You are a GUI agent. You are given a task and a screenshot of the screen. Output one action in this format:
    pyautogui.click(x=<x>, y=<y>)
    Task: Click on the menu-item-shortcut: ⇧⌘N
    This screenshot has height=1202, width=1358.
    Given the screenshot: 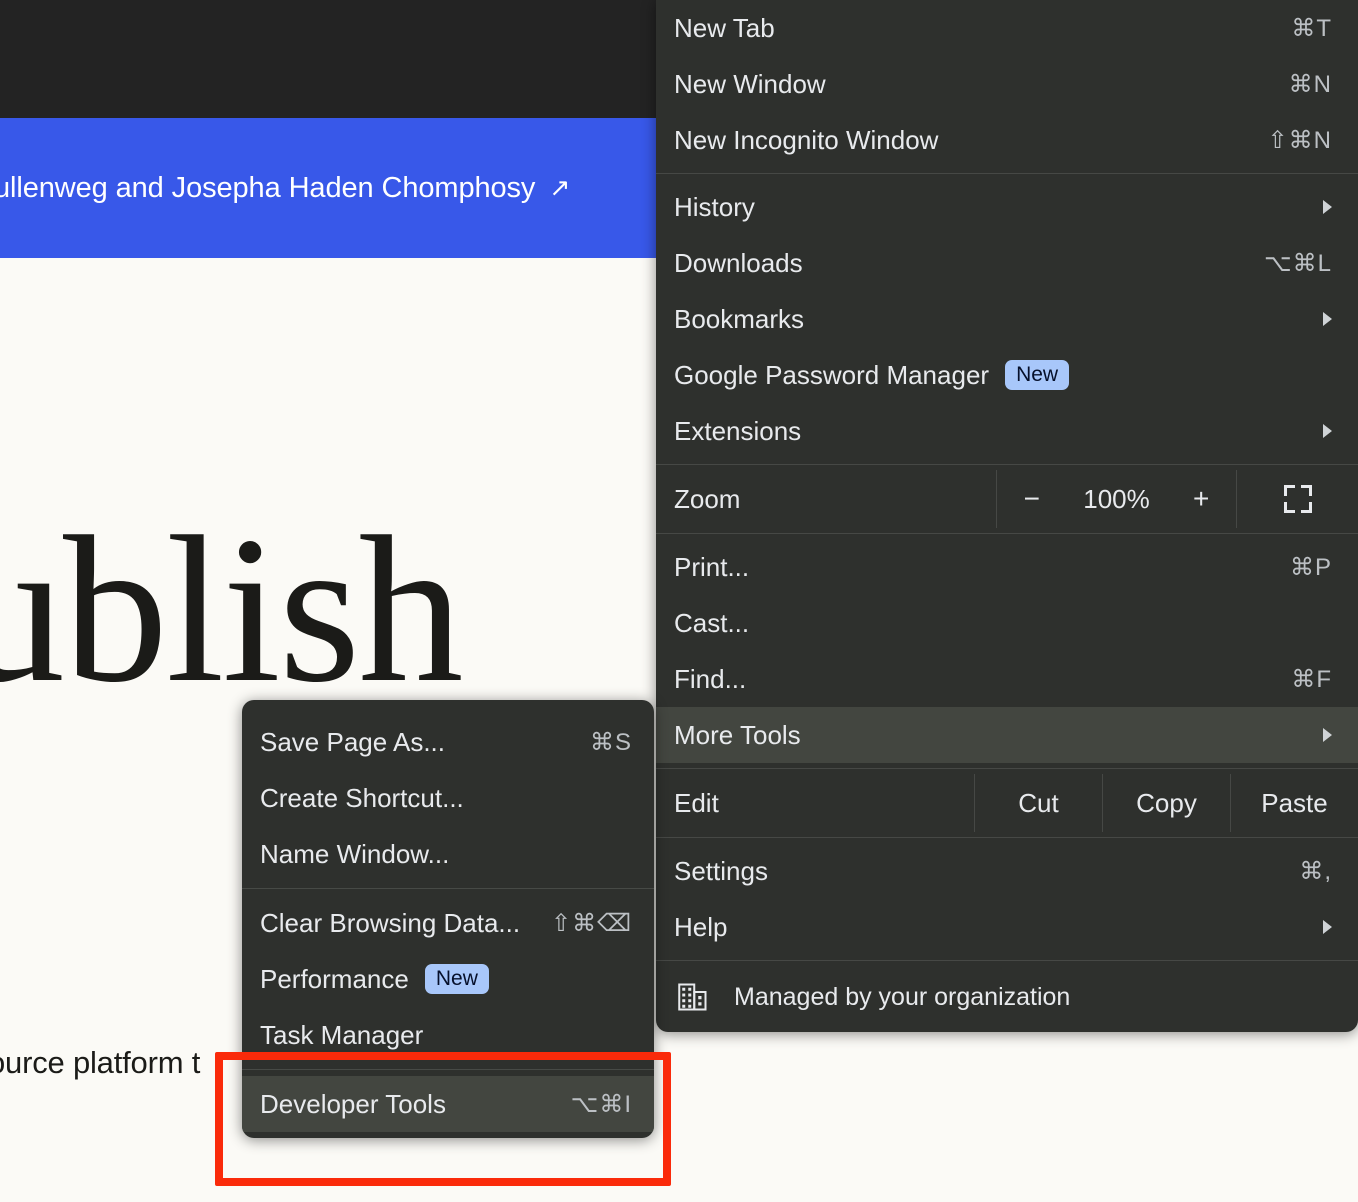 What is the action you would take?
    pyautogui.click(x=1299, y=140)
    